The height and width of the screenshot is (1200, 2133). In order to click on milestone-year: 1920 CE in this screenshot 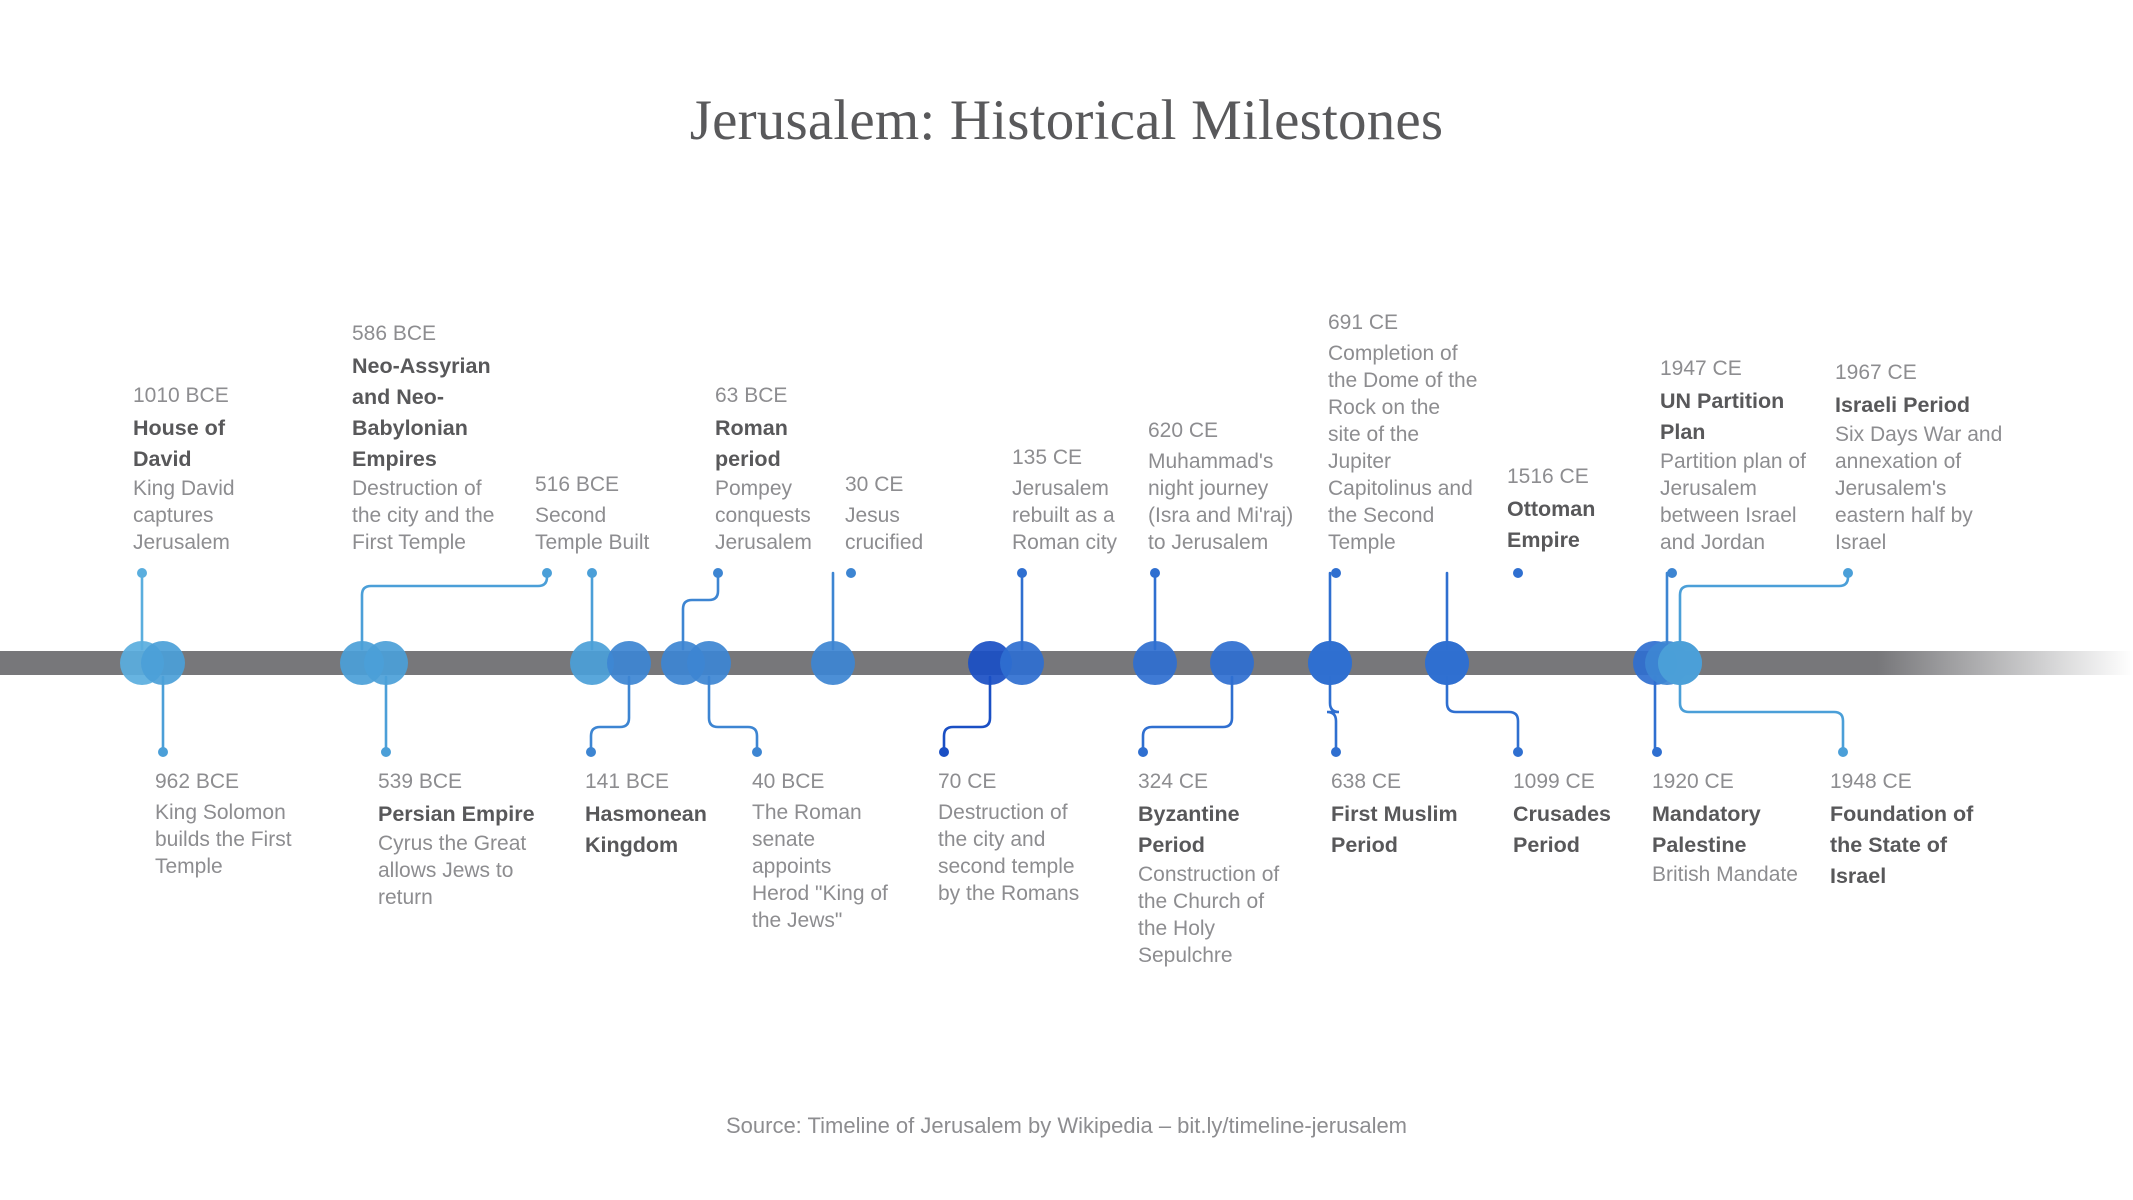, I will do `click(1693, 781)`.